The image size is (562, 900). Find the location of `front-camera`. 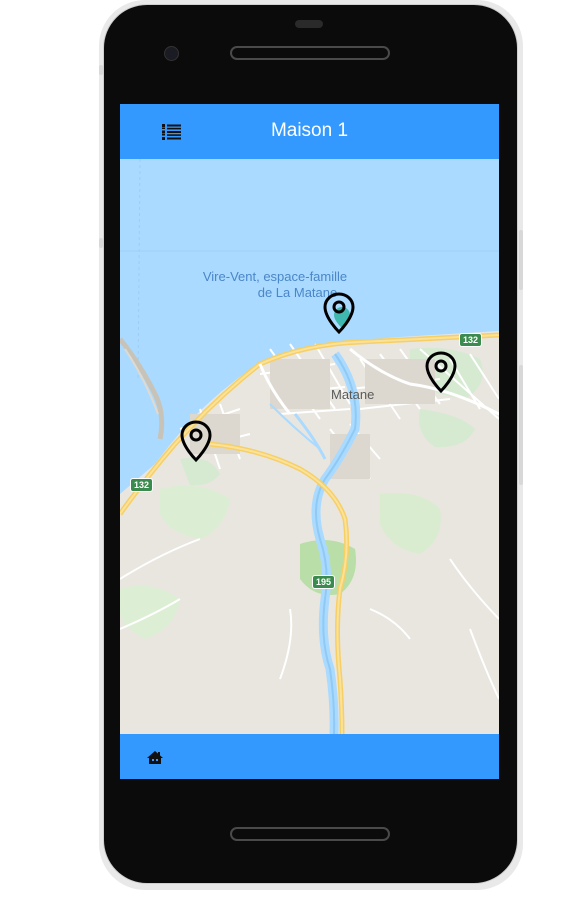

front-camera is located at coordinates (171, 53).